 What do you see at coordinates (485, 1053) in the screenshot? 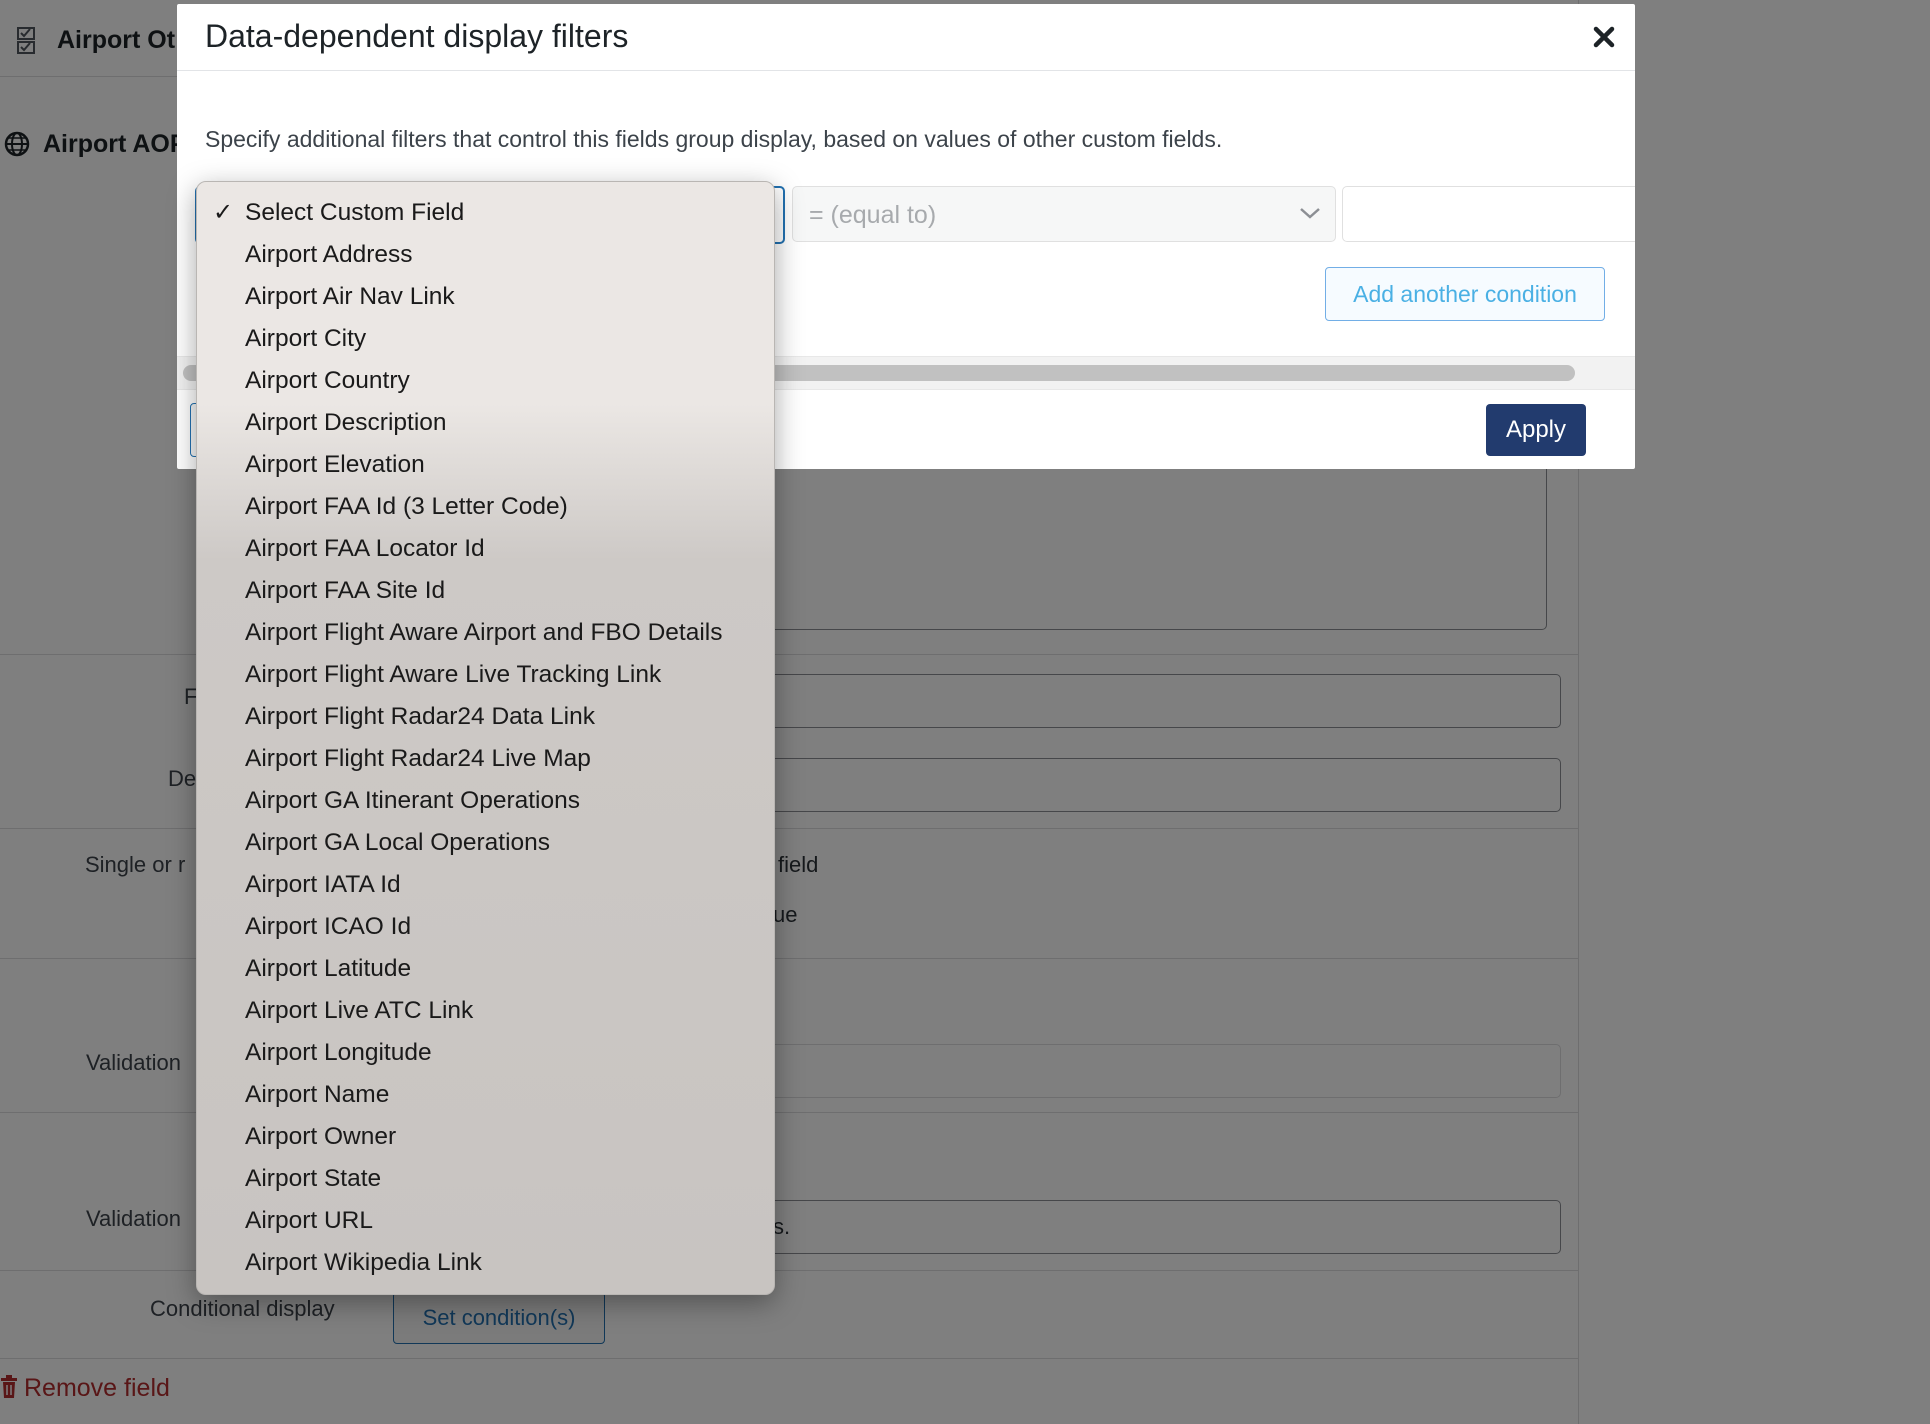
I see `dropdown-option: Airport Longitude` at bounding box center [485, 1053].